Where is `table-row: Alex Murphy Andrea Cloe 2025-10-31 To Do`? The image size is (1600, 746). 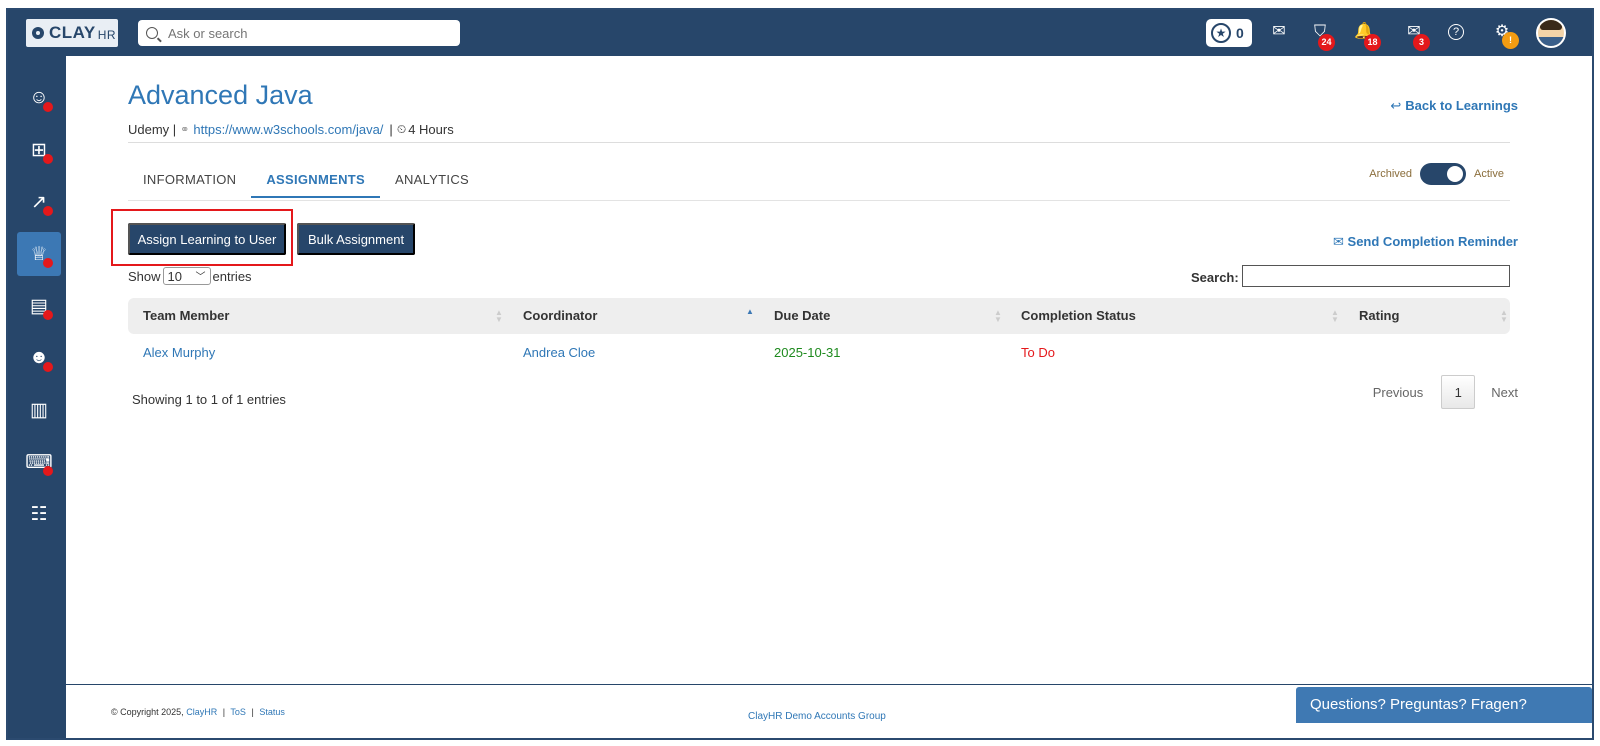
table-row: Alex Murphy Andrea Cloe 2025-10-31 To Do is located at coordinates (819, 353).